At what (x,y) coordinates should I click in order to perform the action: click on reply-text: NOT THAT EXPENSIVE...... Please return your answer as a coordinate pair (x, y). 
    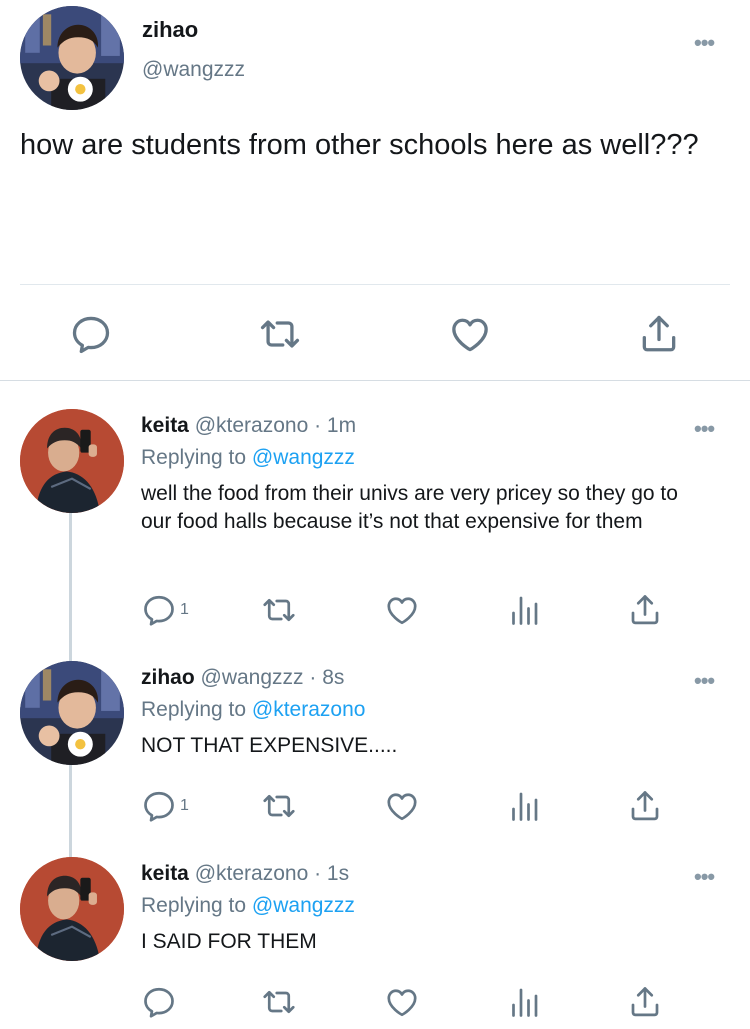
    Looking at the image, I should click on (269, 745).